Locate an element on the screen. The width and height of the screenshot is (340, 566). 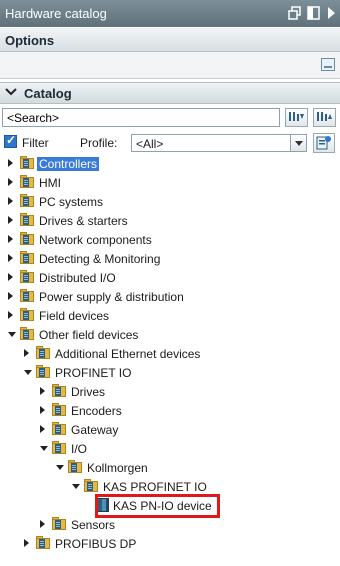
tree-item: I/O is located at coordinates (170, 448).